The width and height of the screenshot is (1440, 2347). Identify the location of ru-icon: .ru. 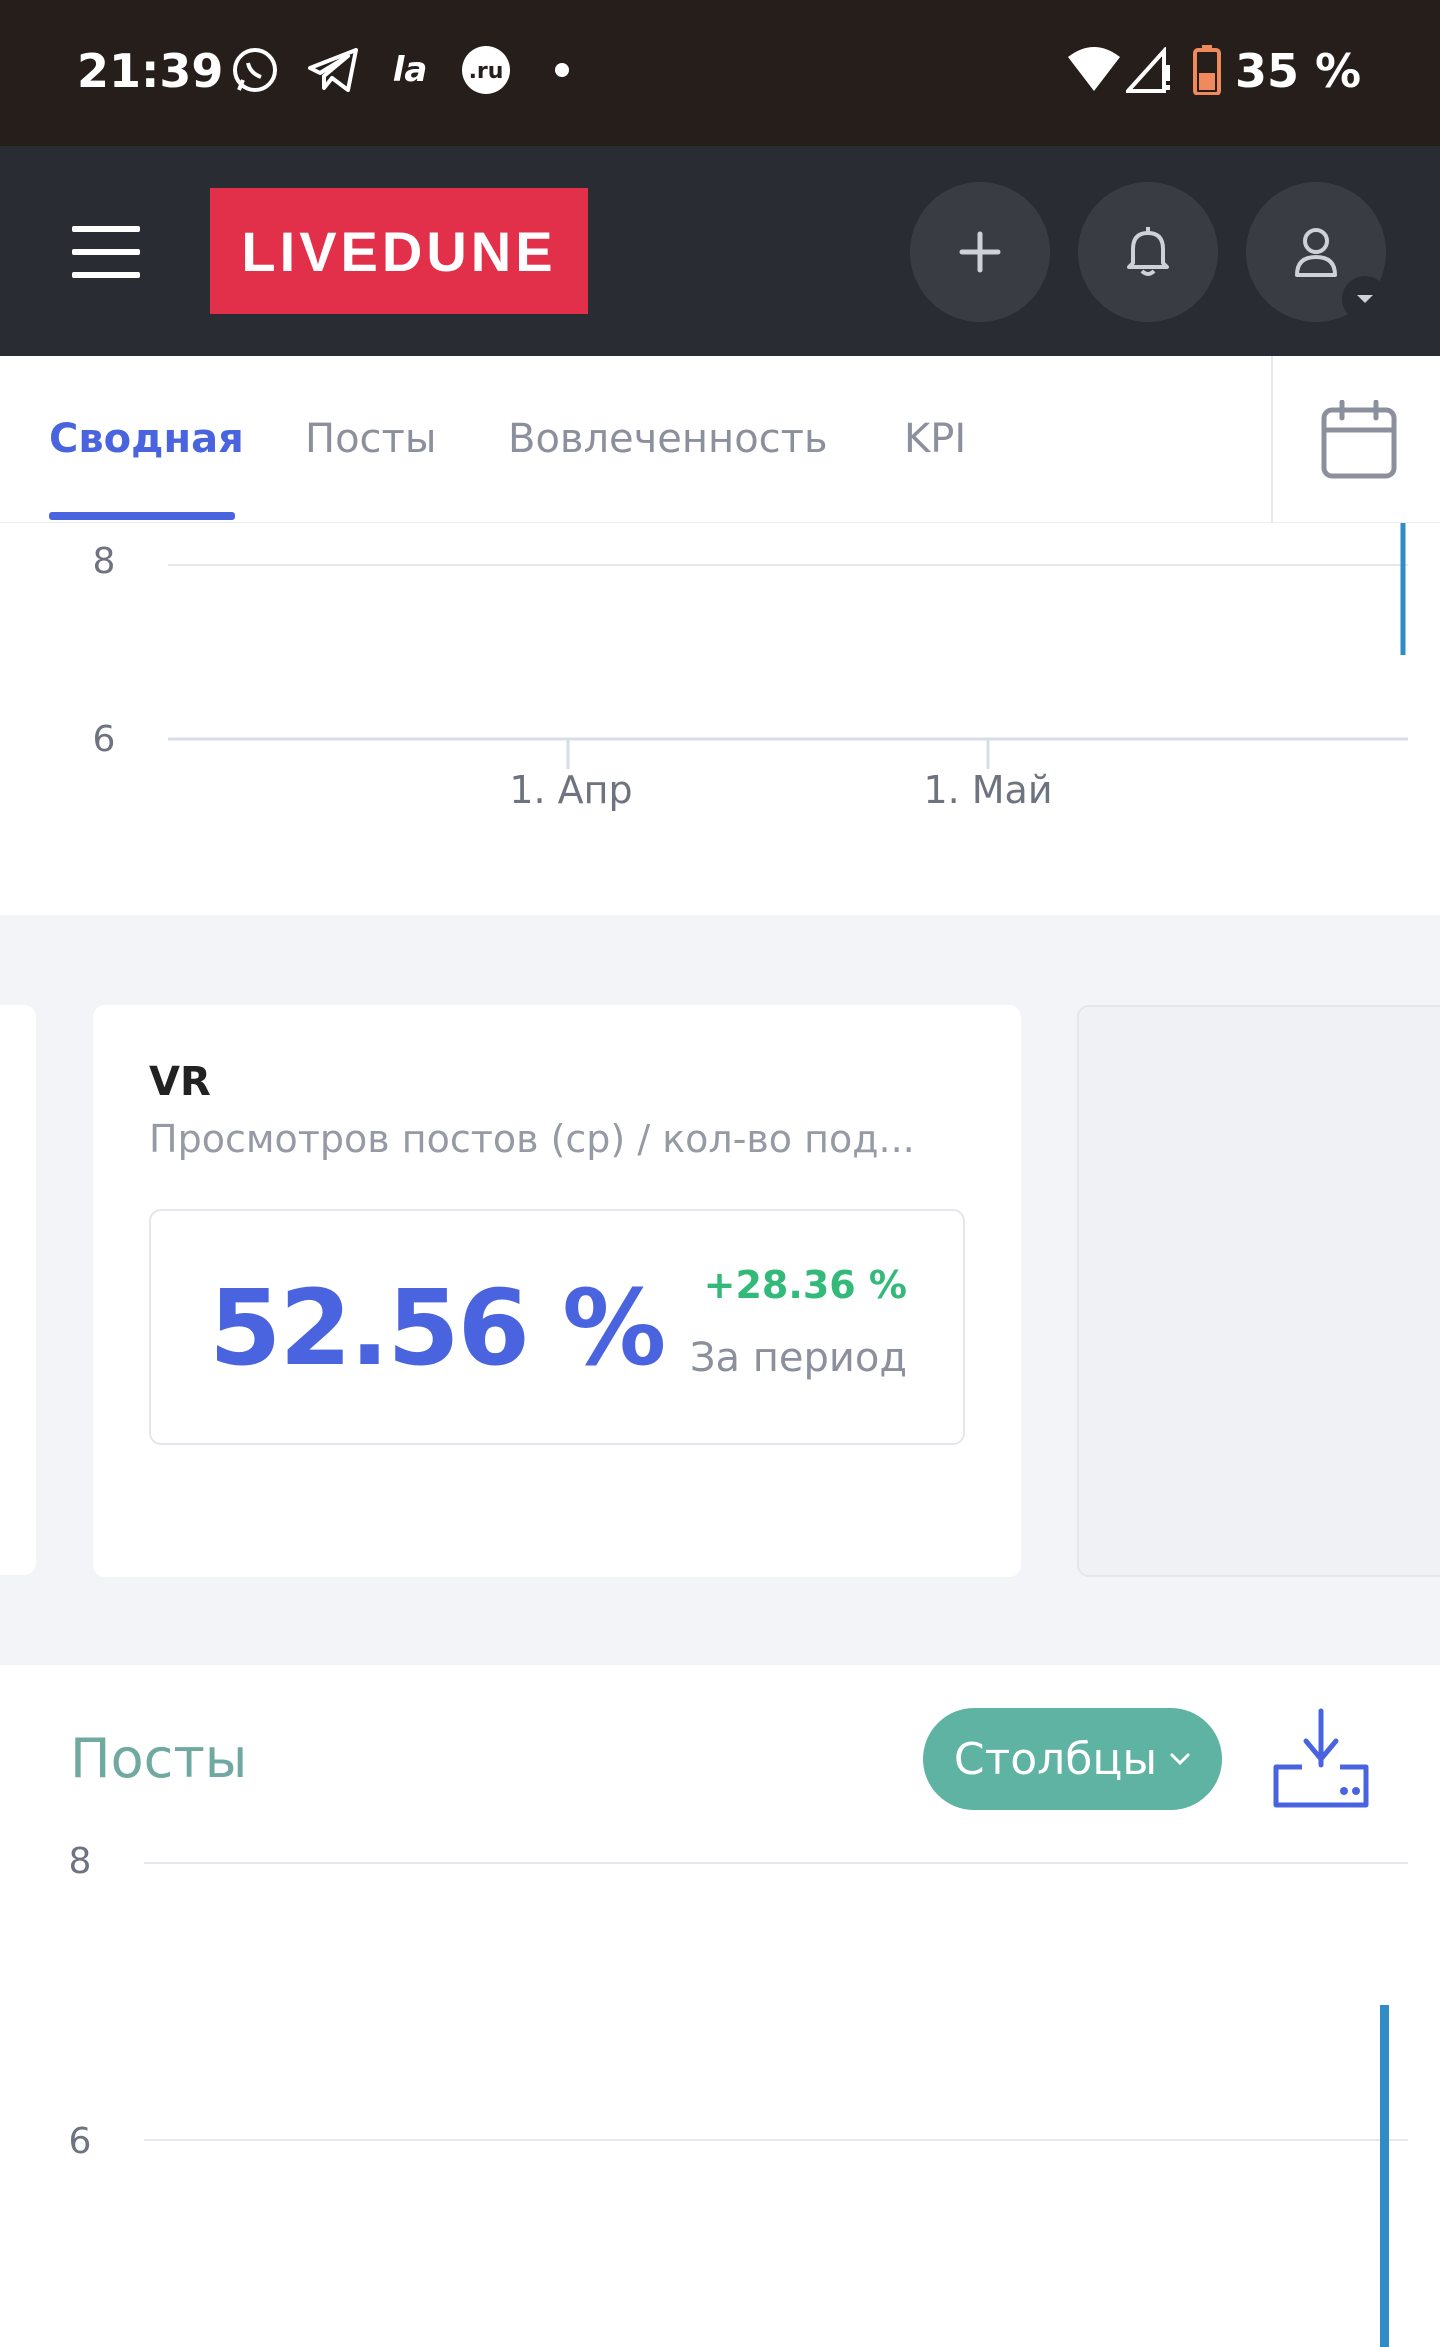
(486, 70).